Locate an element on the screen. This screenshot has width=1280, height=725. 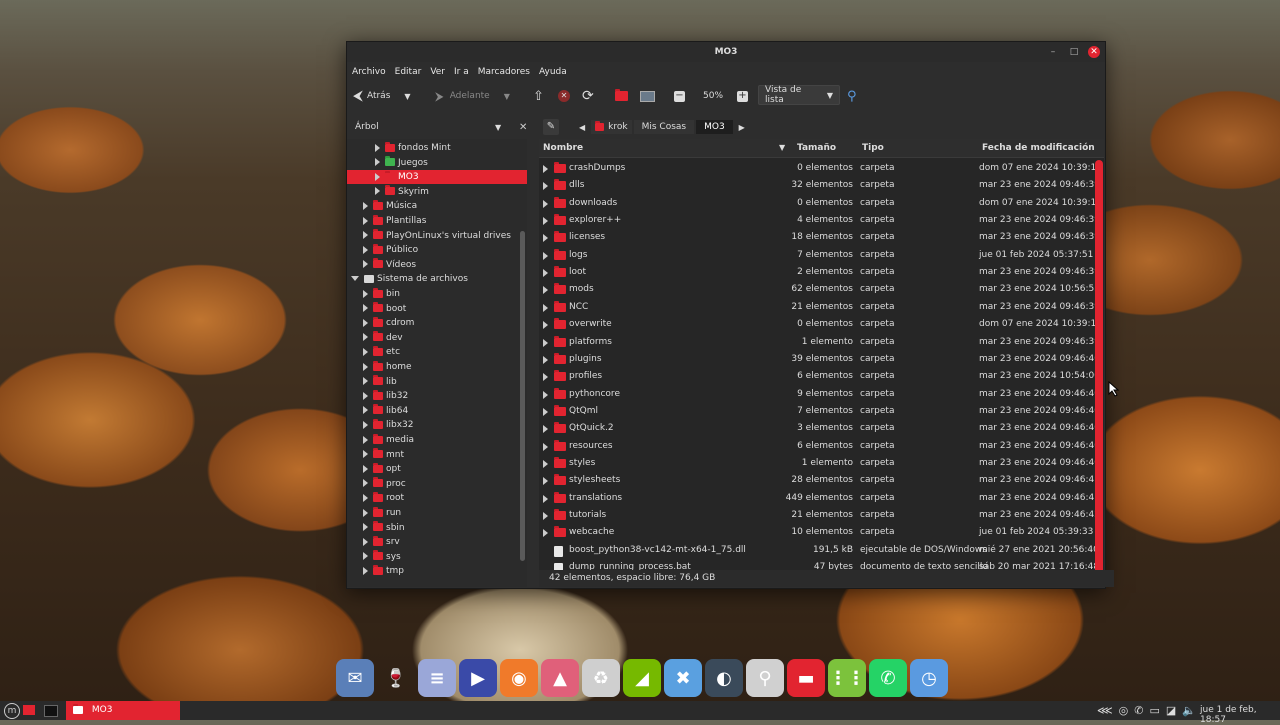
start-menu-icon: m is located at coordinates (12, 711).